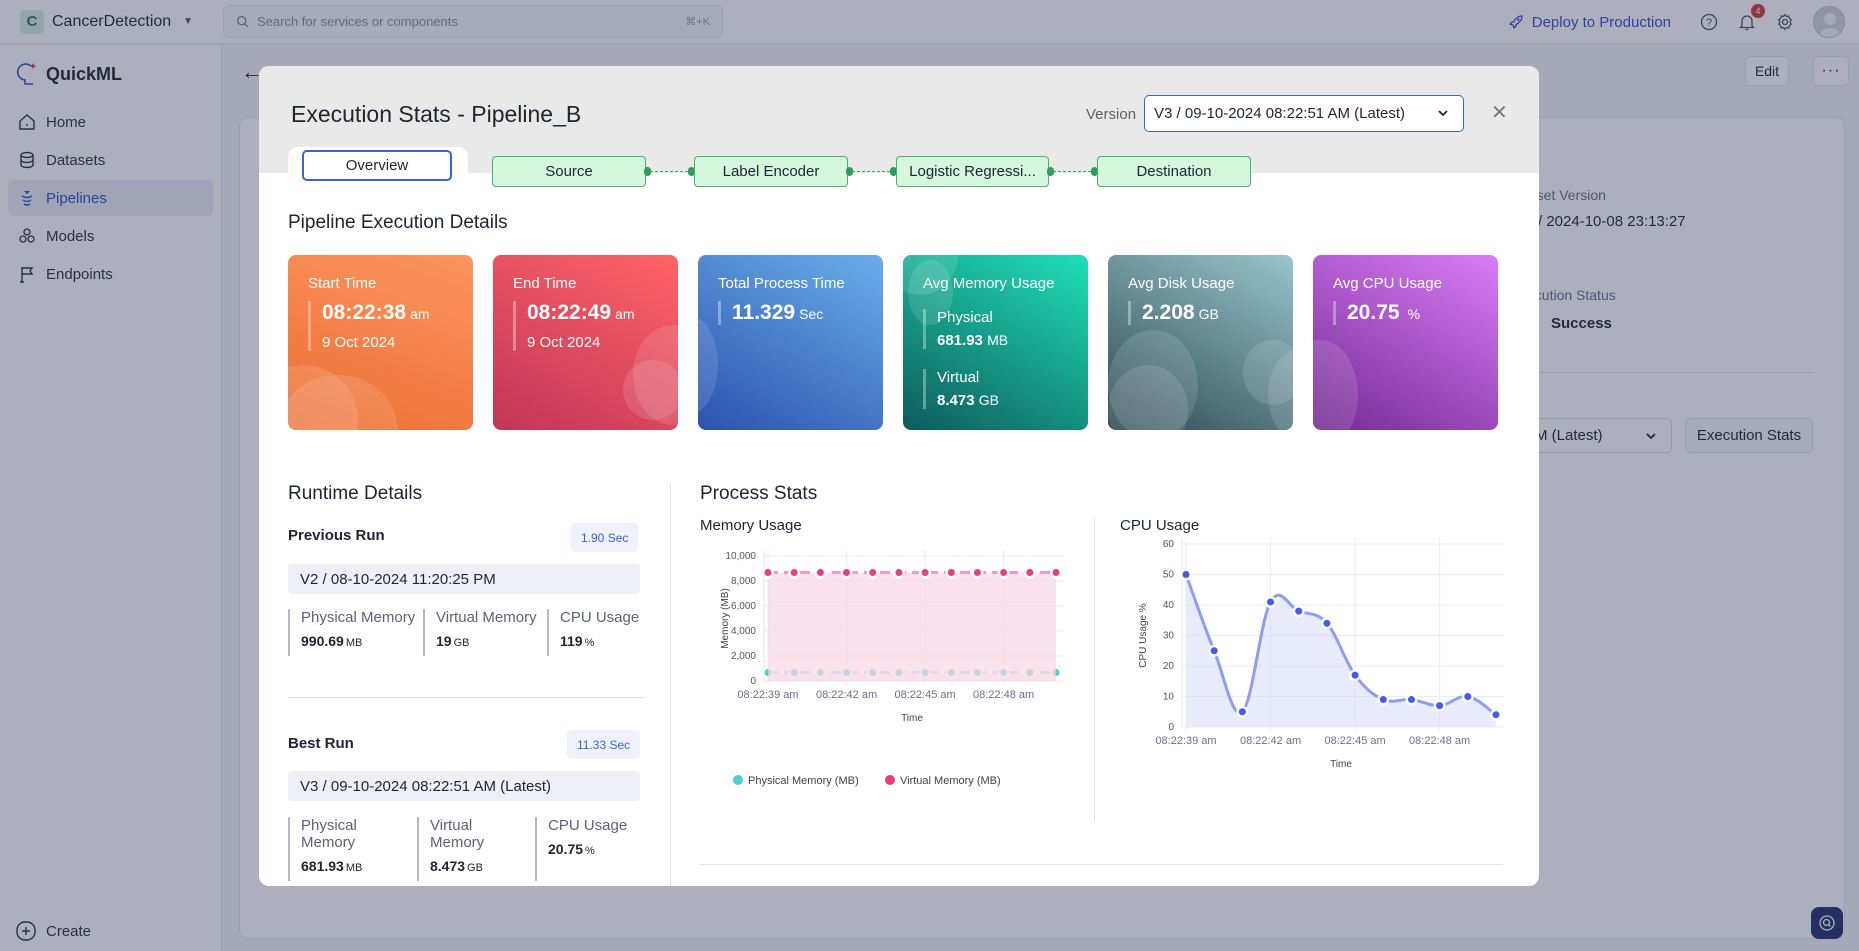 The image size is (1859, 951). What do you see at coordinates (593, 632) in the screenshot?
I see `previous-cpu-usage: CPU Usage 119%` at bounding box center [593, 632].